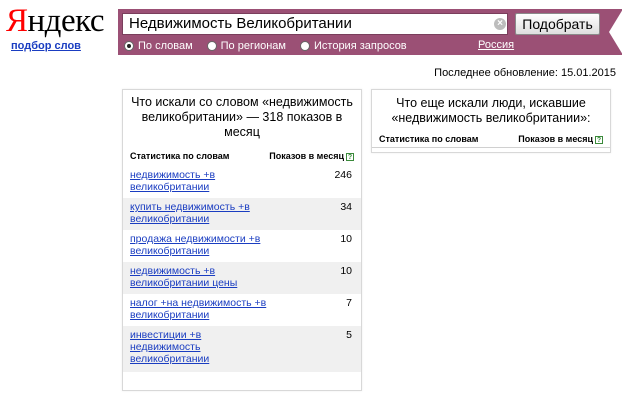  What do you see at coordinates (200, 213) in the screenshot?
I see `keyword-link: купить недвижимость +в великобритании` at bounding box center [200, 213].